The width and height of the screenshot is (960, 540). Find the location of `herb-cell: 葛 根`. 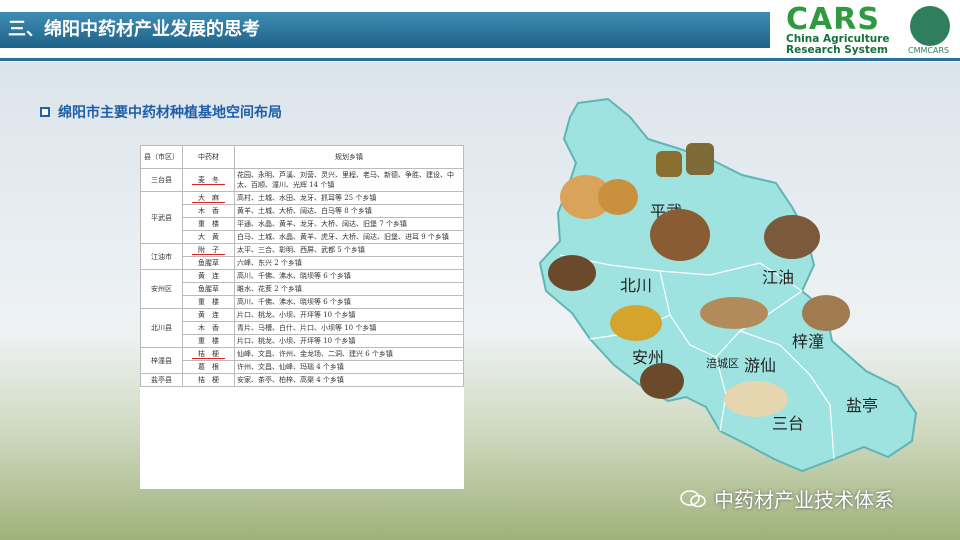

herb-cell: 葛 根 is located at coordinates (208, 367).